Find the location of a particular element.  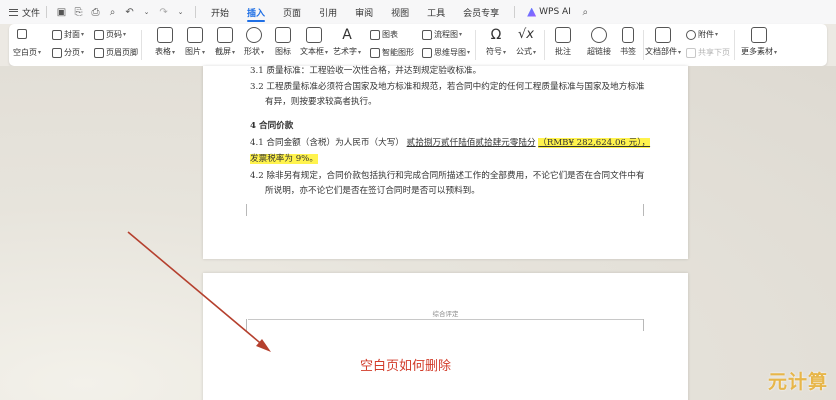

attachment-button: 附件 ▾ is located at coordinates (702, 34).